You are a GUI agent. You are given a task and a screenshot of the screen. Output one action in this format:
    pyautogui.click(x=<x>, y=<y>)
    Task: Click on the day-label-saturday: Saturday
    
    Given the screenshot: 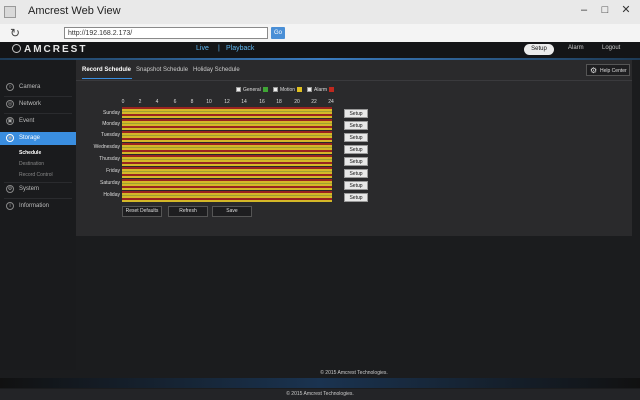 What is the action you would take?
    pyautogui.click(x=109, y=183)
    